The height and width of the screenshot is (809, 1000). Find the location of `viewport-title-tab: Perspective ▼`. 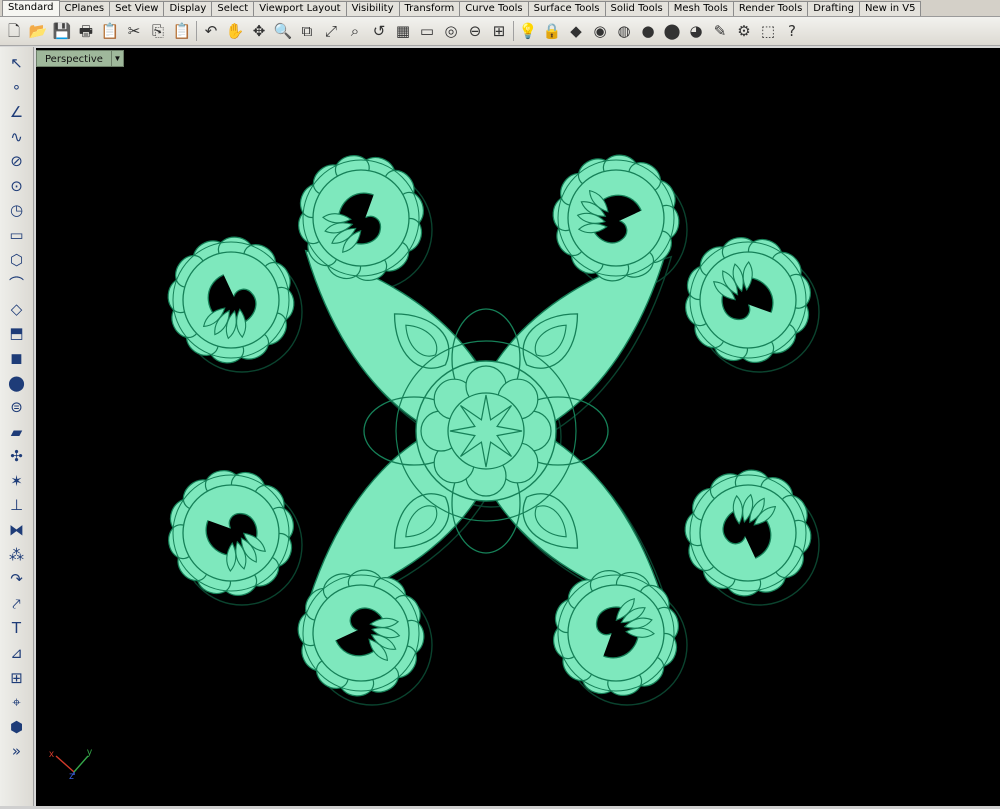

viewport-title-tab: Perspective ▼ is located at coordinates (80, 58).